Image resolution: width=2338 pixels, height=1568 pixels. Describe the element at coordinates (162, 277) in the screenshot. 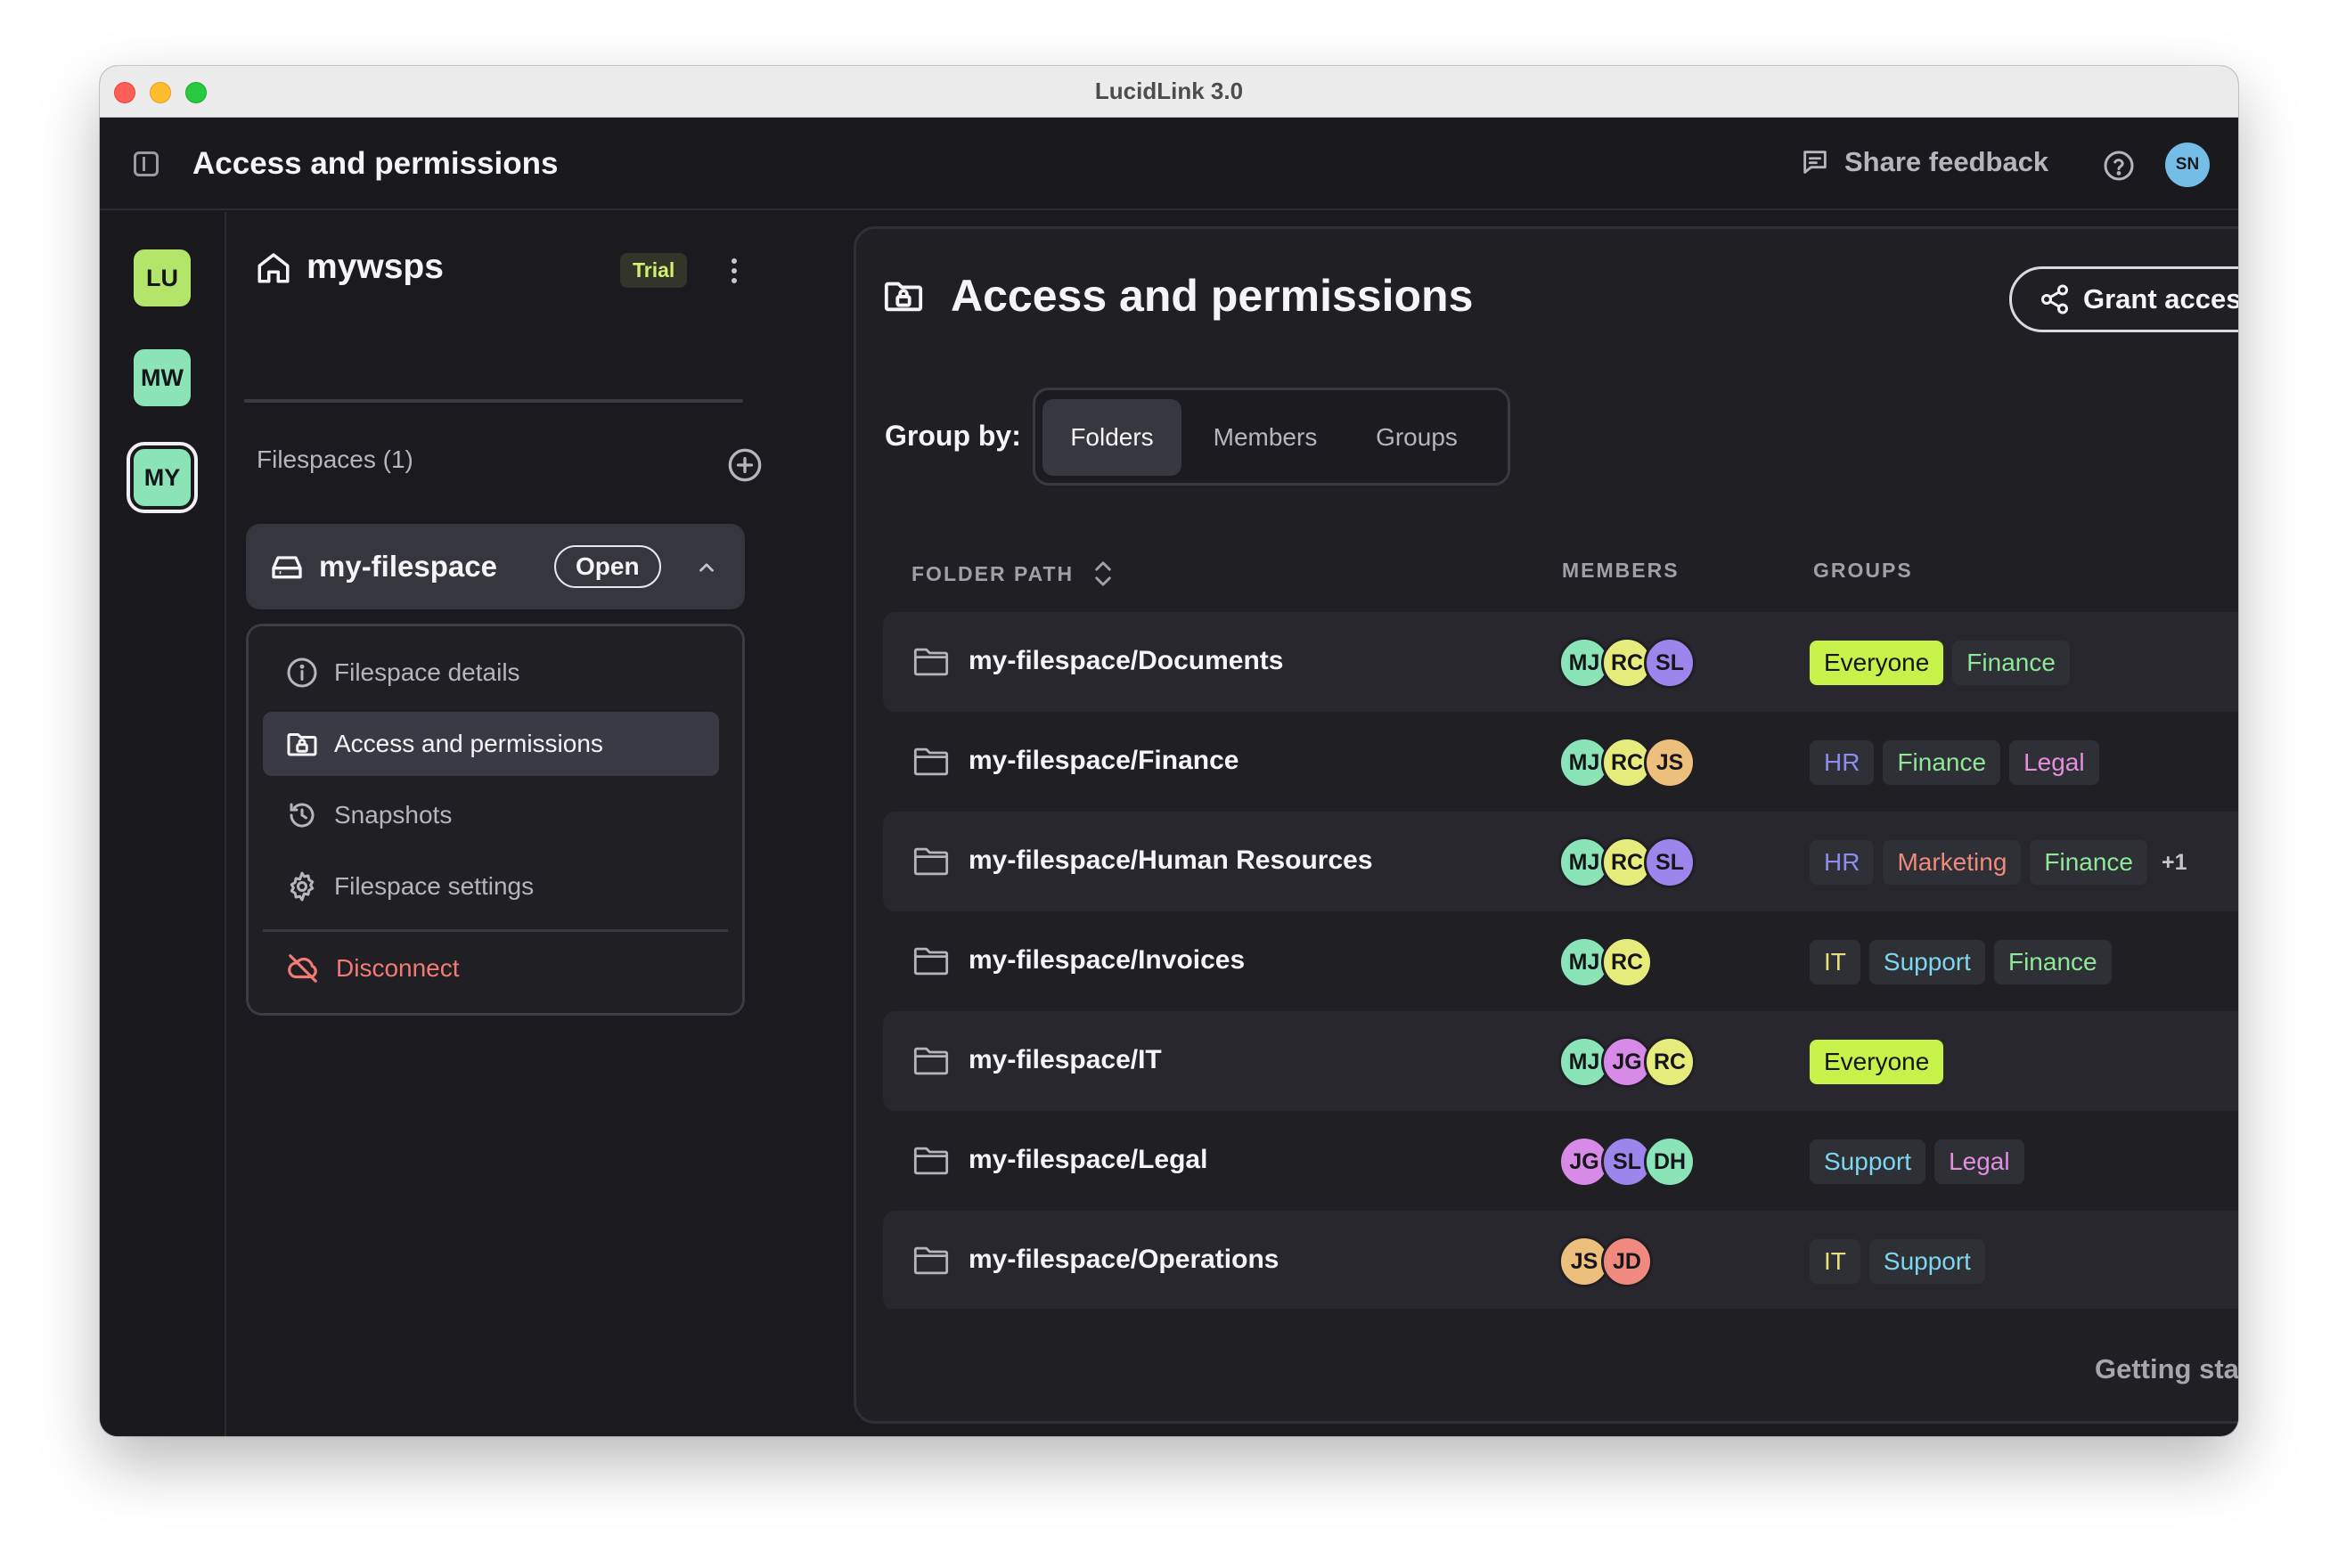

I see `workspace-avatar-lu: LU` at that location.